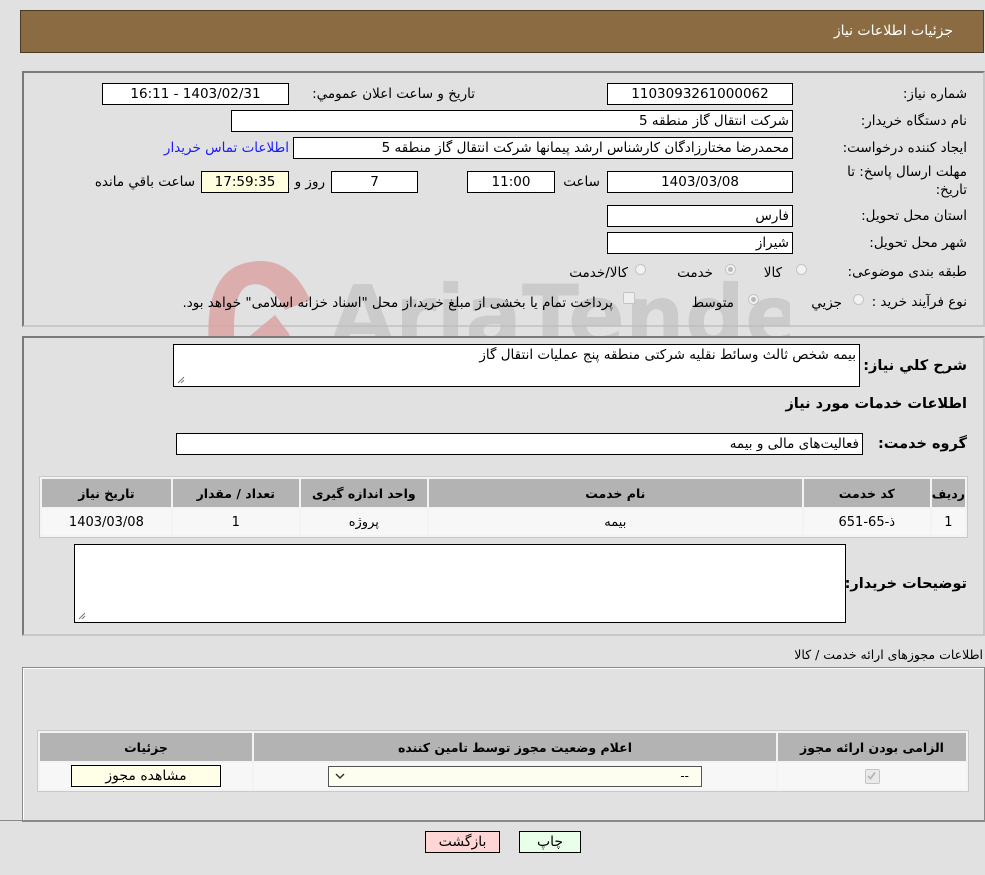 The height and width of the screenshot is (875, 985). What do you see at coordinates (309, 182) in the screenshot?
I see `days-label: روز و` at bounding box center [309, 182].